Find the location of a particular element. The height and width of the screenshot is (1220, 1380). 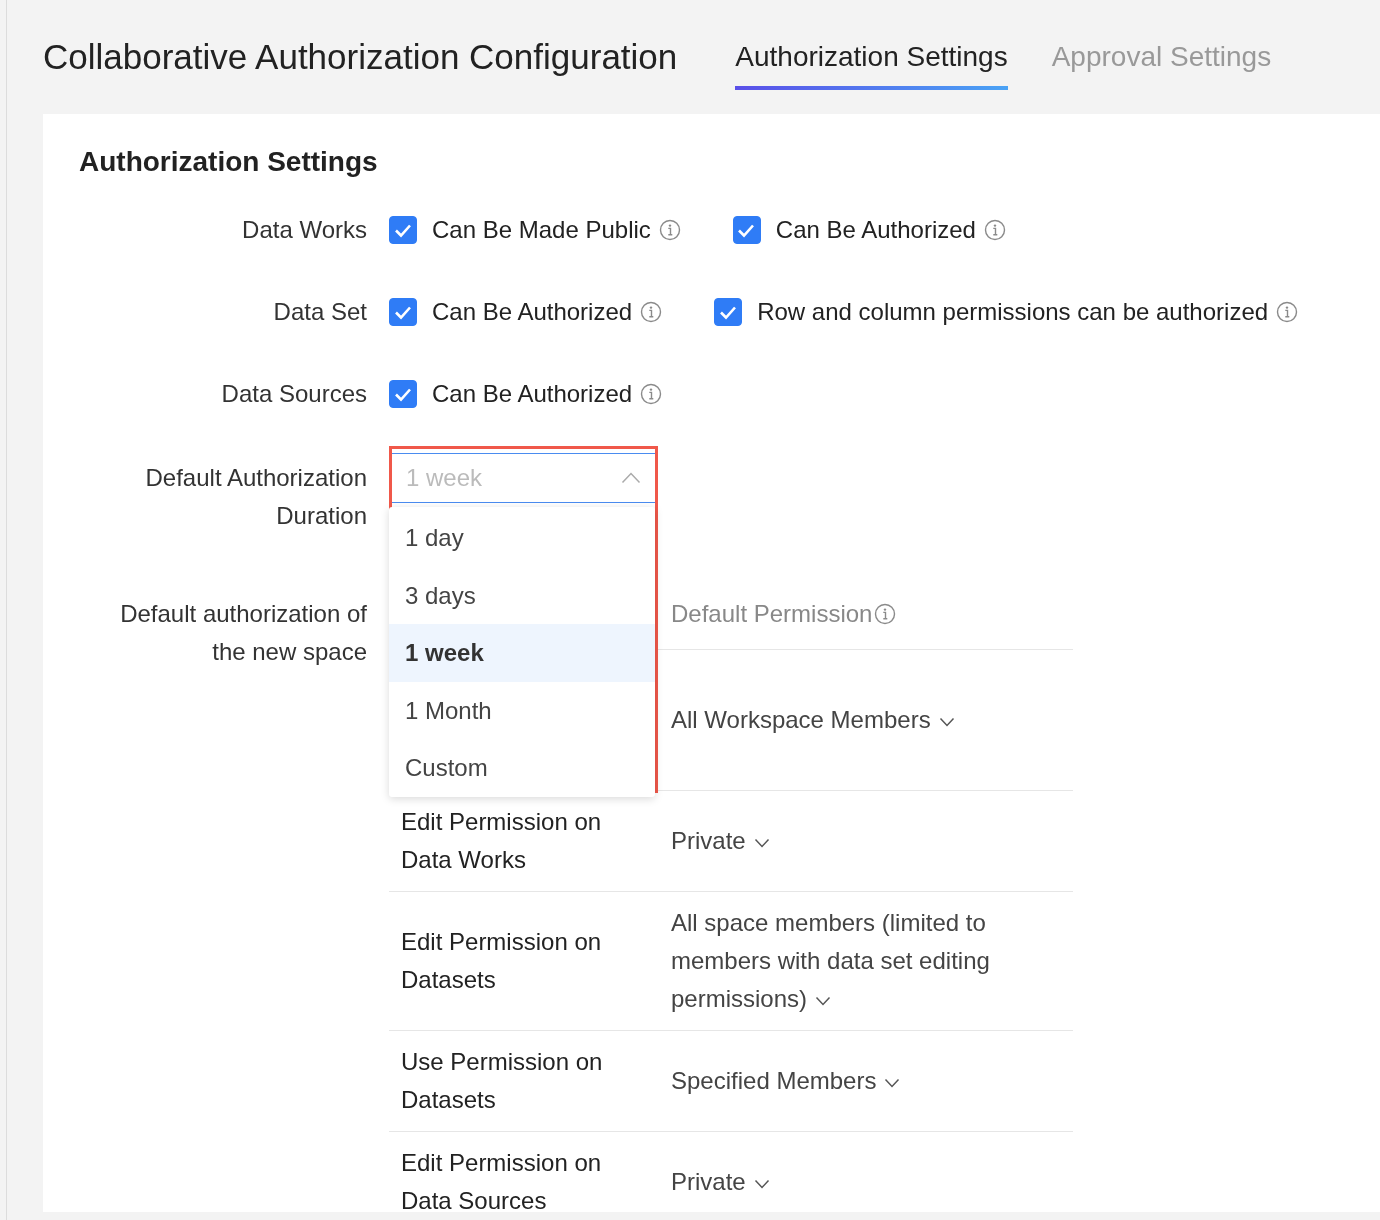

column-header: Default Permission is located at coordinates (772, 614).